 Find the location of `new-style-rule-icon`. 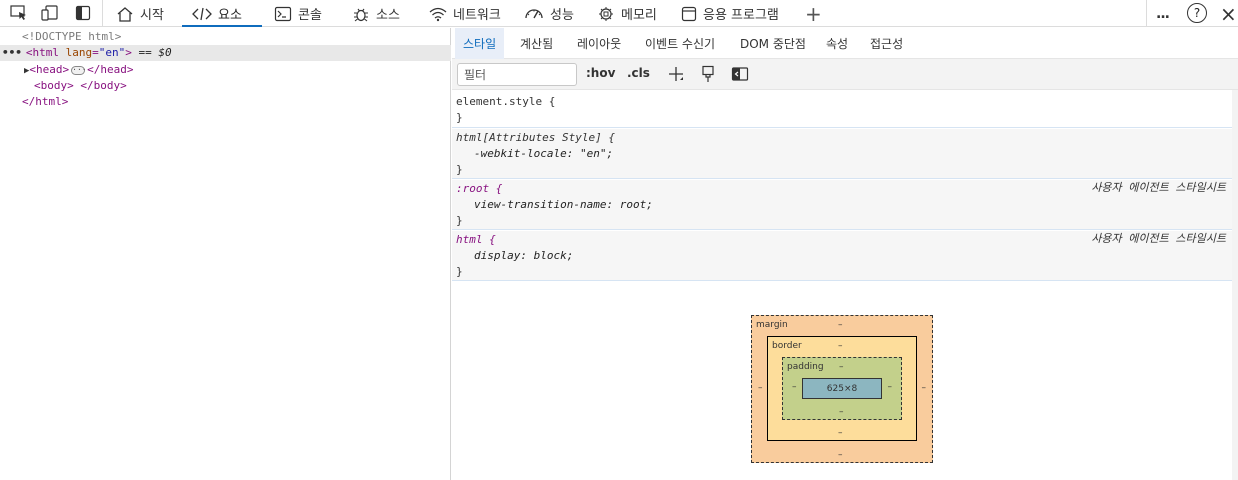

new-style-rule-icon is located at coordinates (676, 74).